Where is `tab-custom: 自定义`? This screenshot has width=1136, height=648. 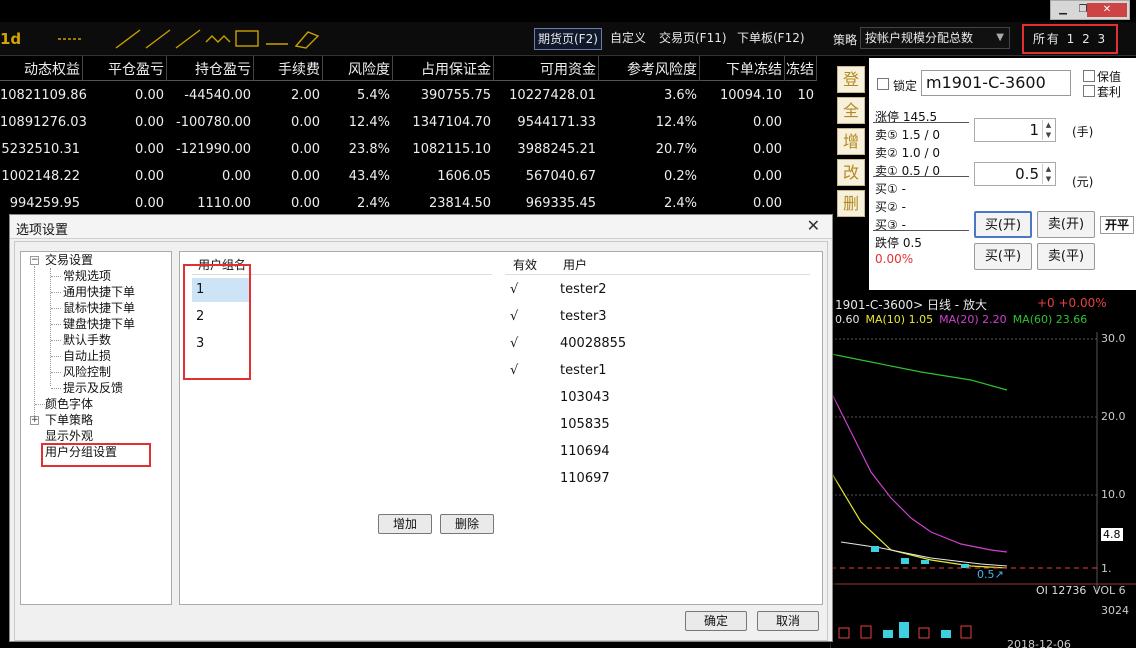
tab-custom: 自定义 is located at coordinates (628, 39).